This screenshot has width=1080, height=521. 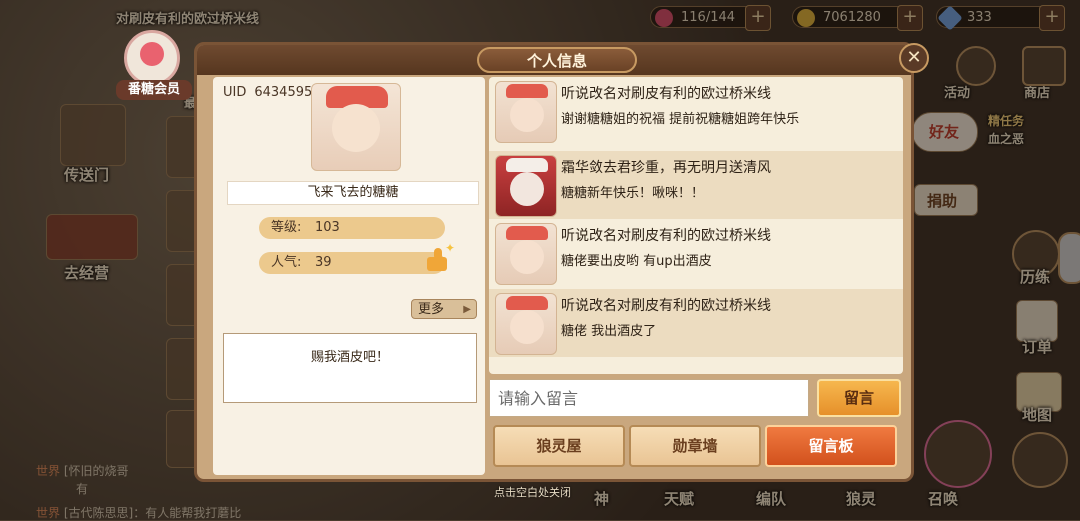 I want to click on level-value: 103, so click(x=327, y=227).